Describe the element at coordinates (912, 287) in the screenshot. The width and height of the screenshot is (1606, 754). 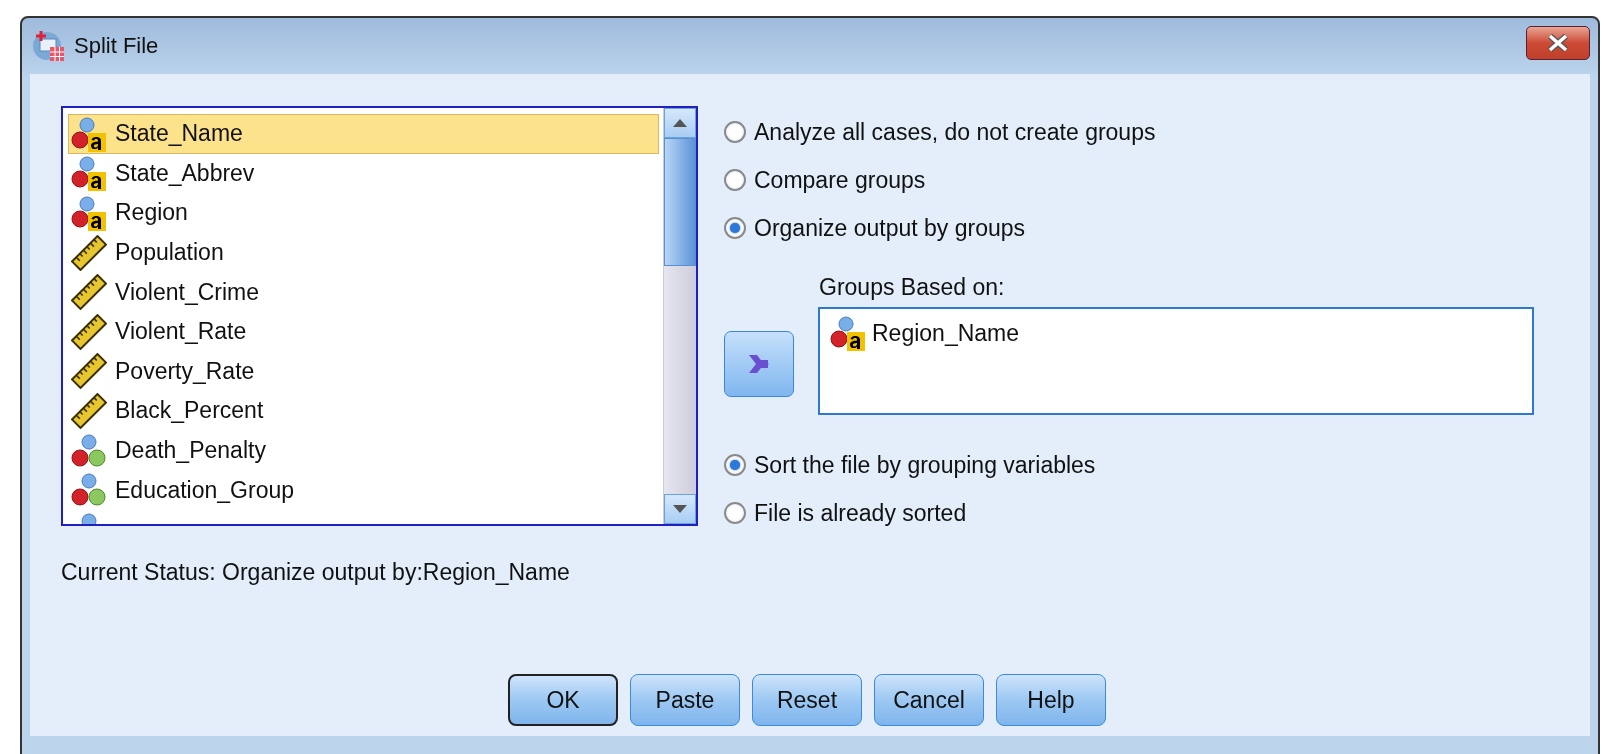
I see `groups-label: Groups Based on:` at that location.